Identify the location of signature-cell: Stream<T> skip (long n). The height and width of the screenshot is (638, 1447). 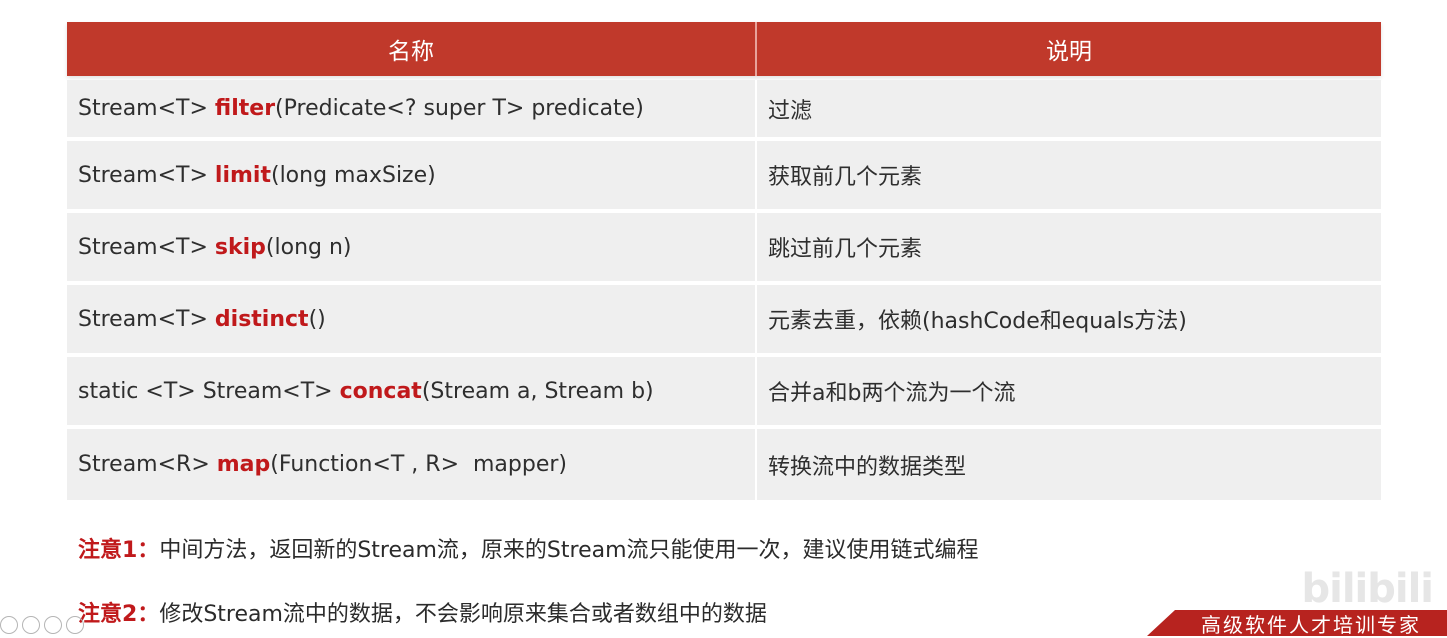
(411, 247).